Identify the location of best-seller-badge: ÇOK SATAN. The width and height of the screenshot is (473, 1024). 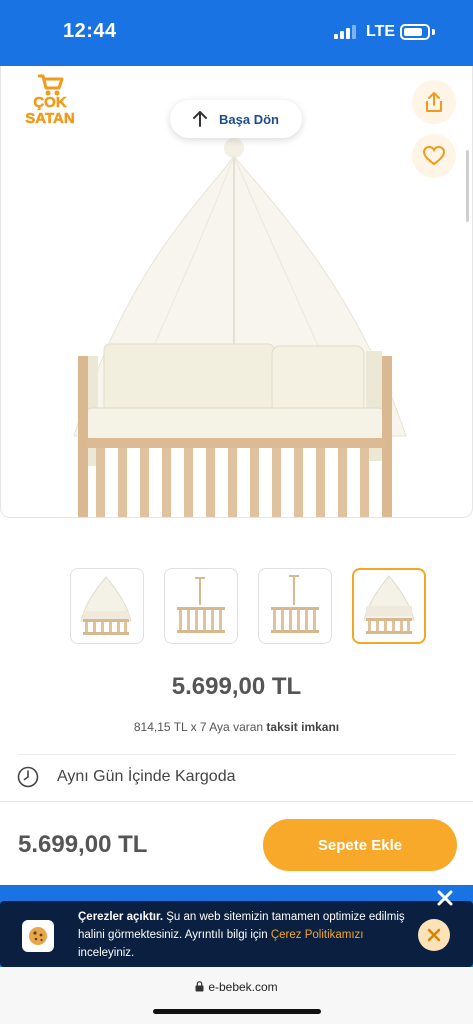
(50, 103).